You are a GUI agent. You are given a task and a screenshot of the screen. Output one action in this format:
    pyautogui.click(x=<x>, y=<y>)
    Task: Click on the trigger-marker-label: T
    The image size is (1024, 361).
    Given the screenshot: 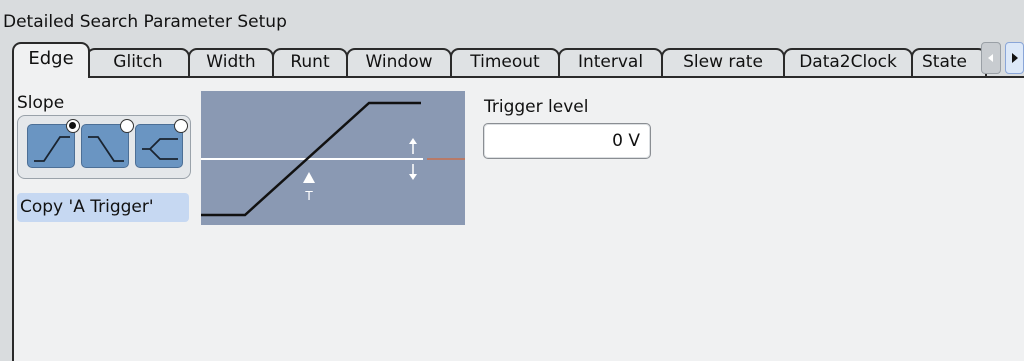 What is the action you would take?
    pyautogui.click(x=308, y=196)
    